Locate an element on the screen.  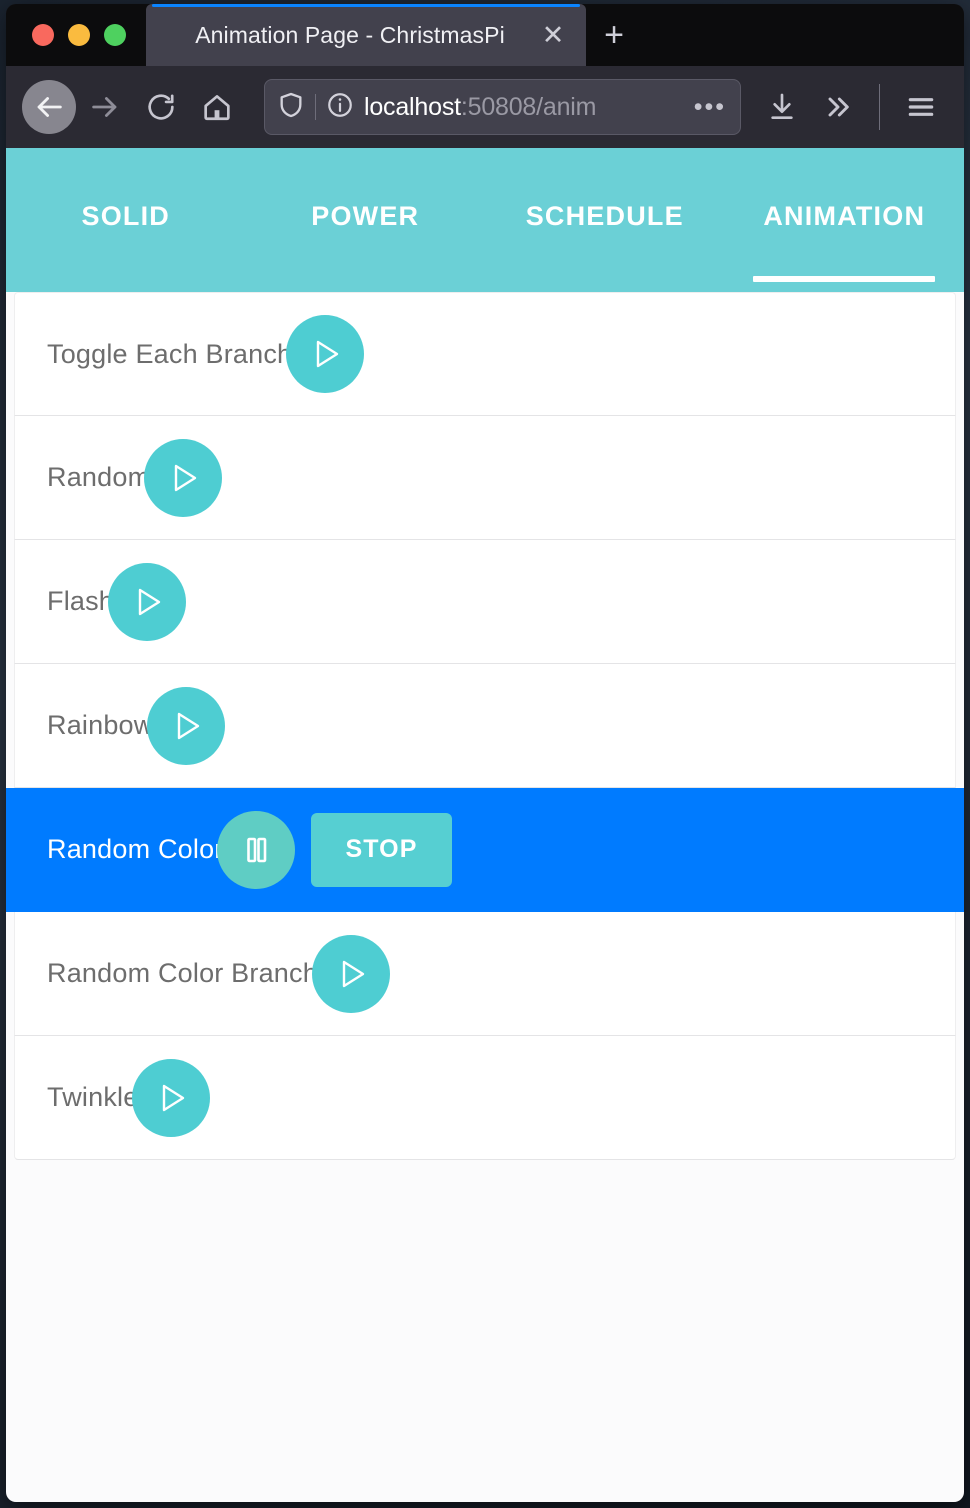
download-icon is located at coordinates (782, 107).